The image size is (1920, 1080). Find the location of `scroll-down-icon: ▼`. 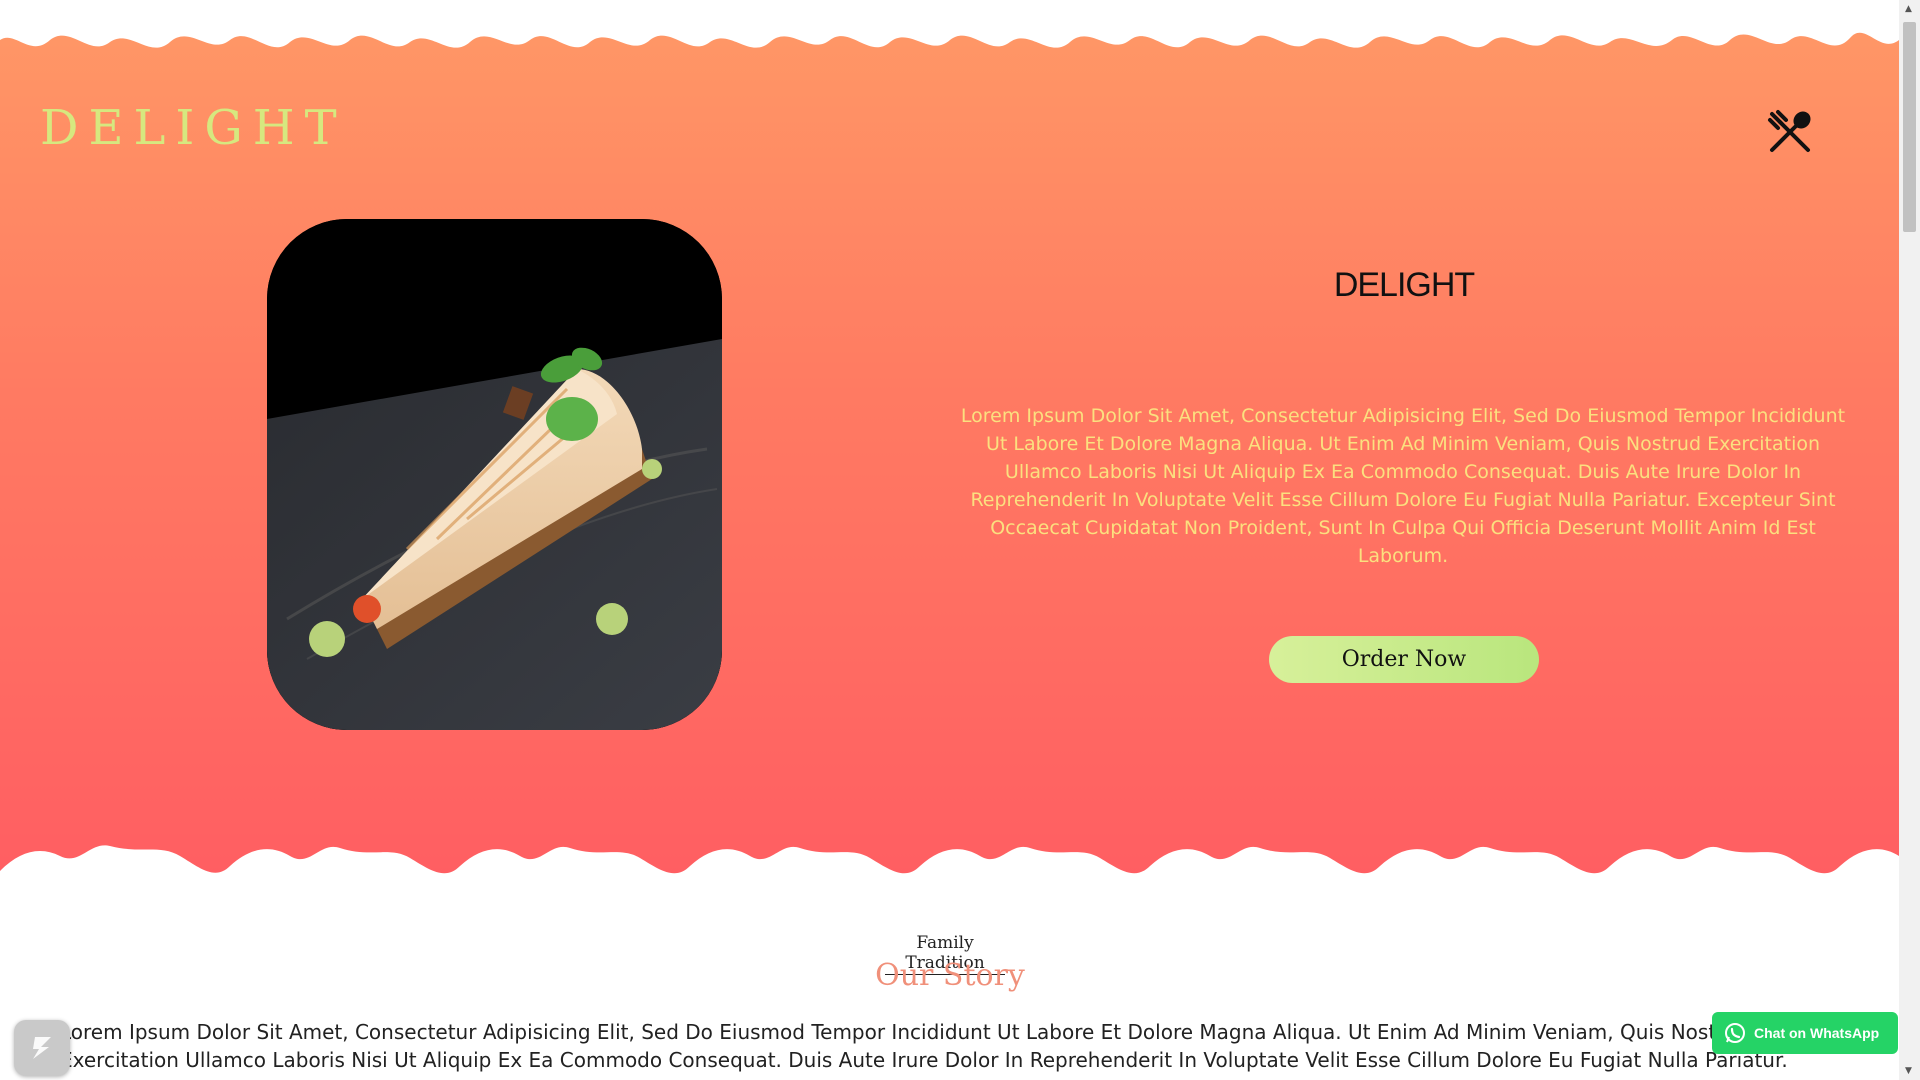

scroll-down-icon: ▼ is located at coordinates (1908, 1071).